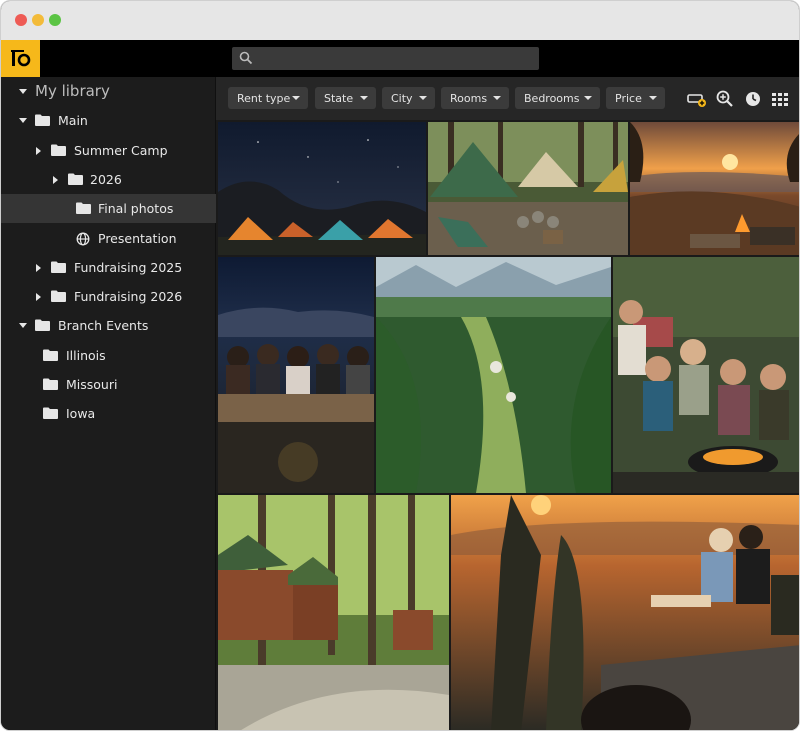  What do you see at coordinates (753, 99) in the screenshot?
I see `history-icon` at bounding box center [753, 99].